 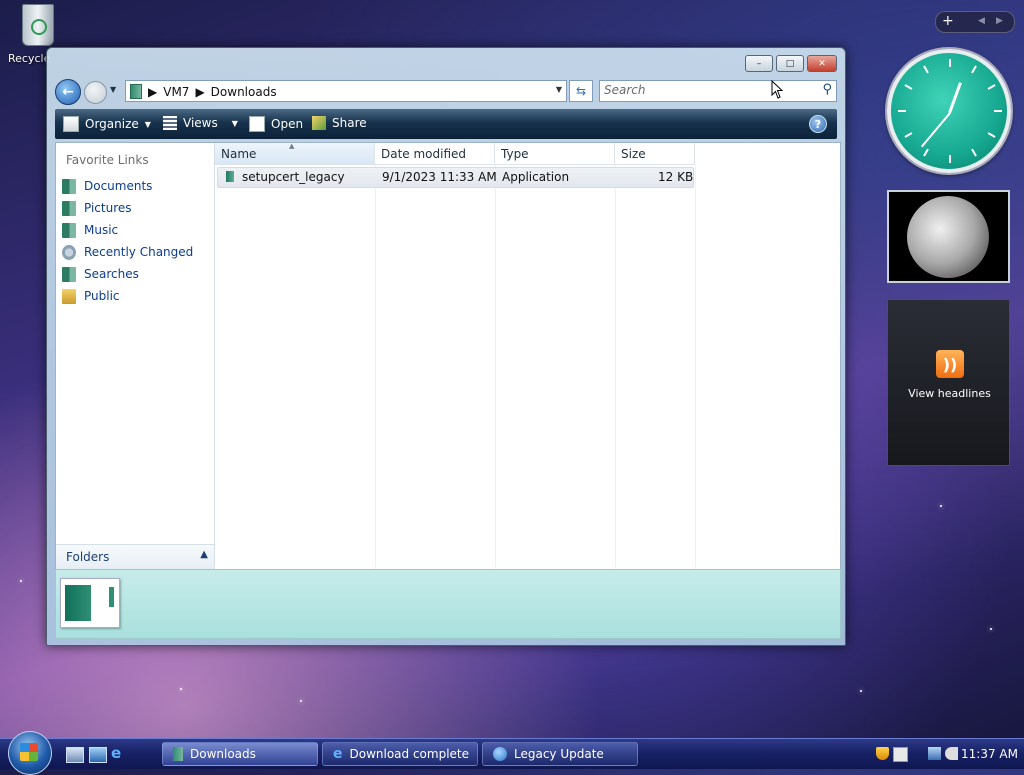 What do you see at coordinates (448, 604) in the screenshot?
I see `details-pane` at bounding box center [448, 604].